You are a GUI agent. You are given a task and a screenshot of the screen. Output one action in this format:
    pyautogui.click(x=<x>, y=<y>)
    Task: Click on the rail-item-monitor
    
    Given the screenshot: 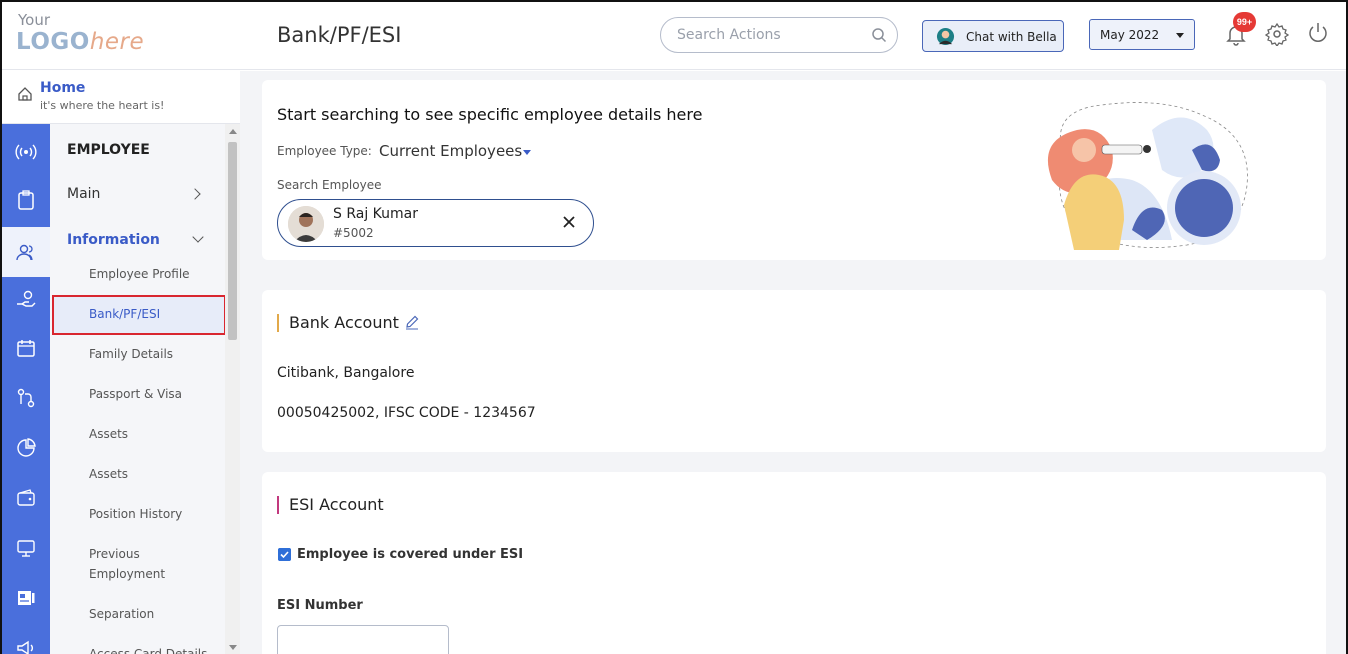 What is the action you would take?
    pyautogui.click(x=26, y=548)
    